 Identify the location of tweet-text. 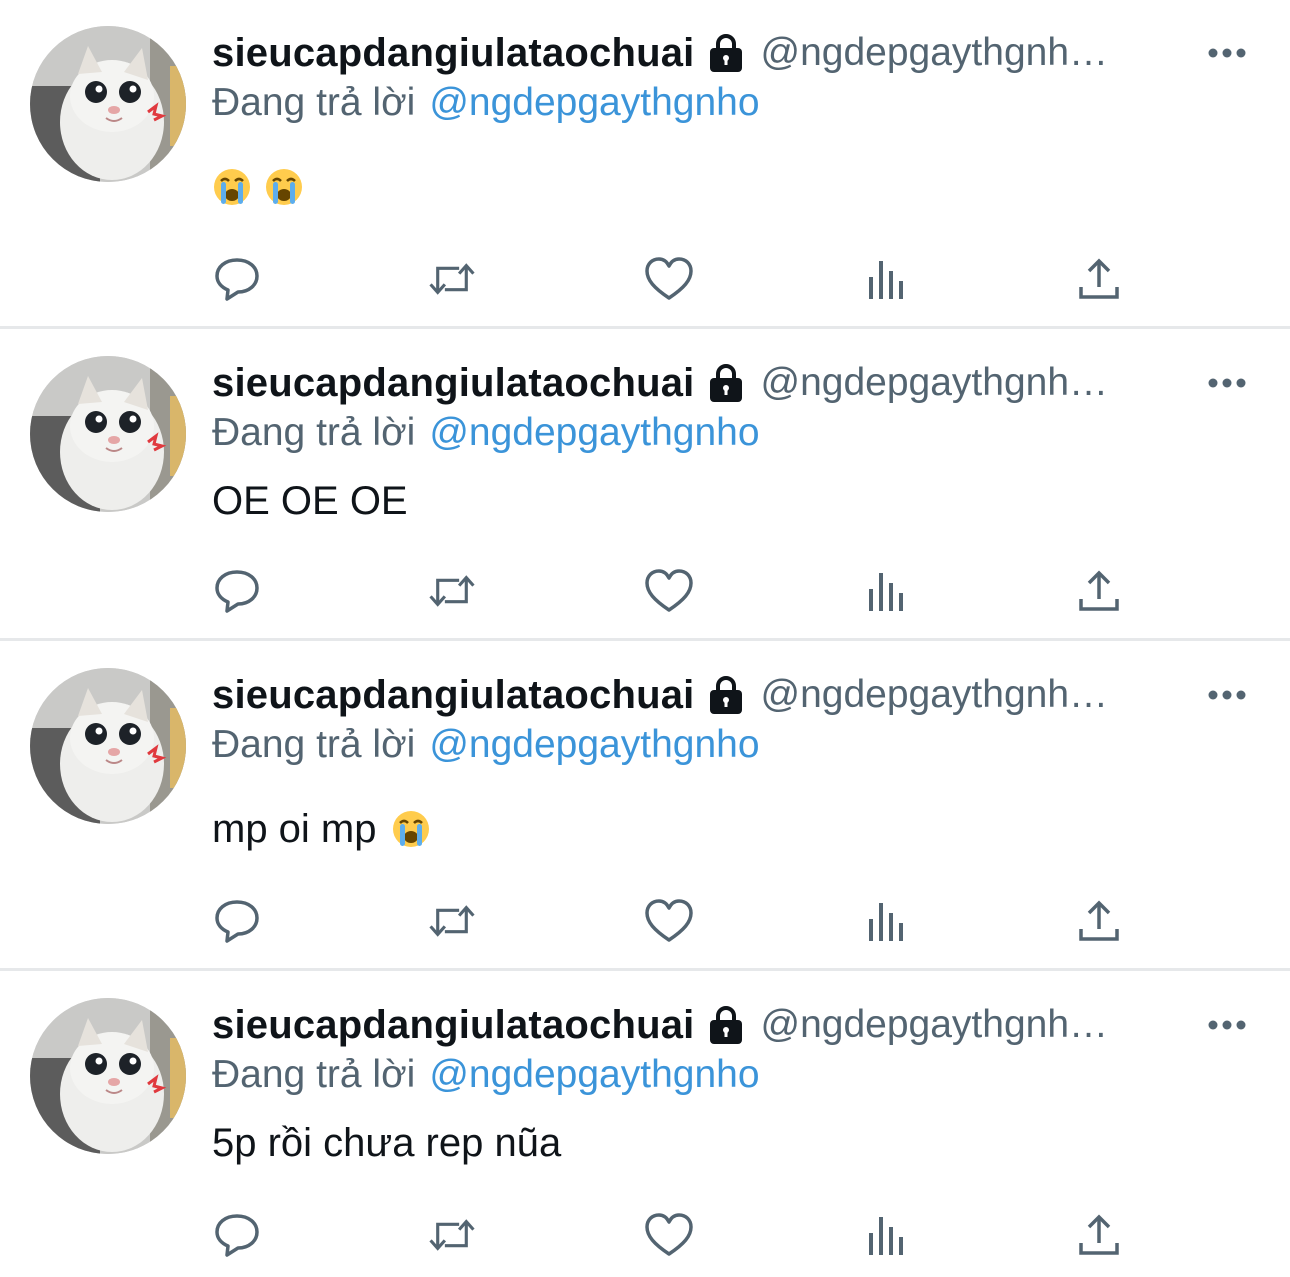
(264, 187).